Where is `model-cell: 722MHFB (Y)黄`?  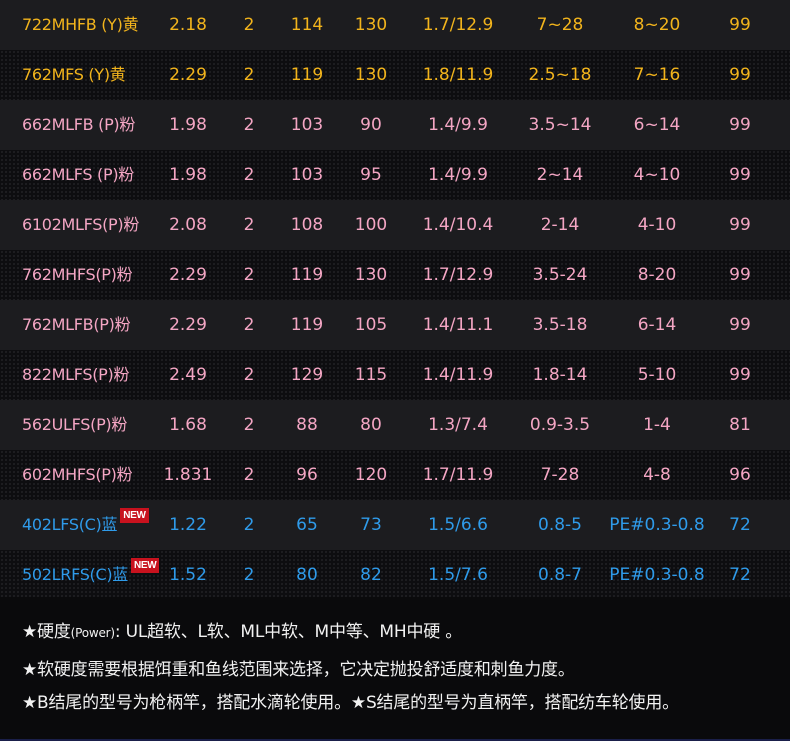 model-cell: 722MHFB (Y)黄 is located at coordinates (80, 25).